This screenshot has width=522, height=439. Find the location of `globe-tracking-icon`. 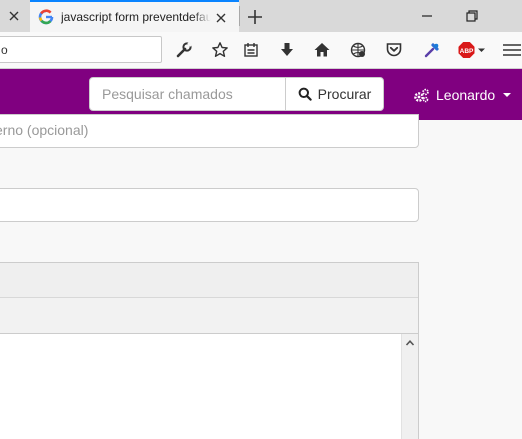

globe-tracking-icon is located at coordinates (358, 50).